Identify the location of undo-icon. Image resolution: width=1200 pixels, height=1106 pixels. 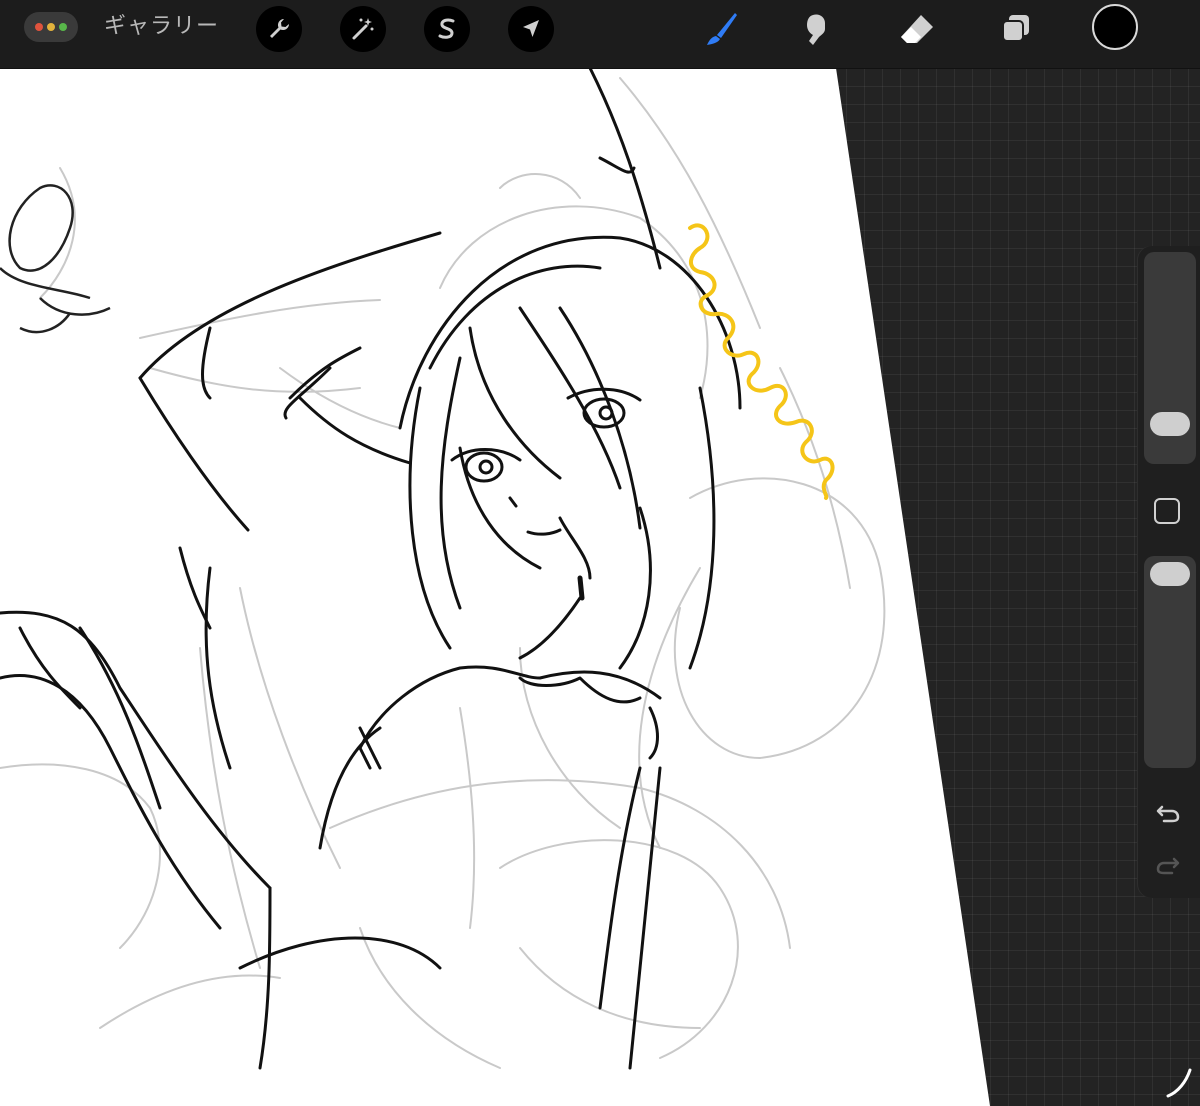
(1168, 814).